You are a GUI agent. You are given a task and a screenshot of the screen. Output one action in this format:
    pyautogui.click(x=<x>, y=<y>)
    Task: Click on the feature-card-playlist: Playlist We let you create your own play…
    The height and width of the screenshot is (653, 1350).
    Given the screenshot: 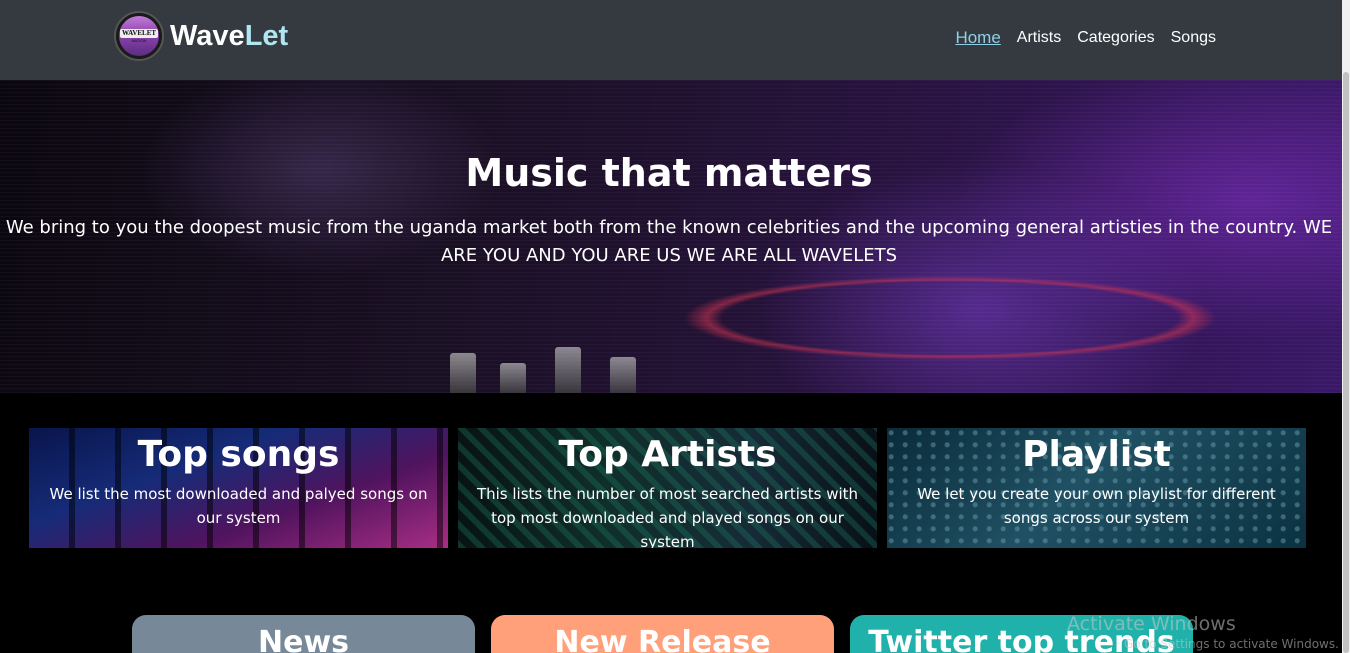 What is the action you would take?
    pyautogui.click(x=1096, y=488)
    